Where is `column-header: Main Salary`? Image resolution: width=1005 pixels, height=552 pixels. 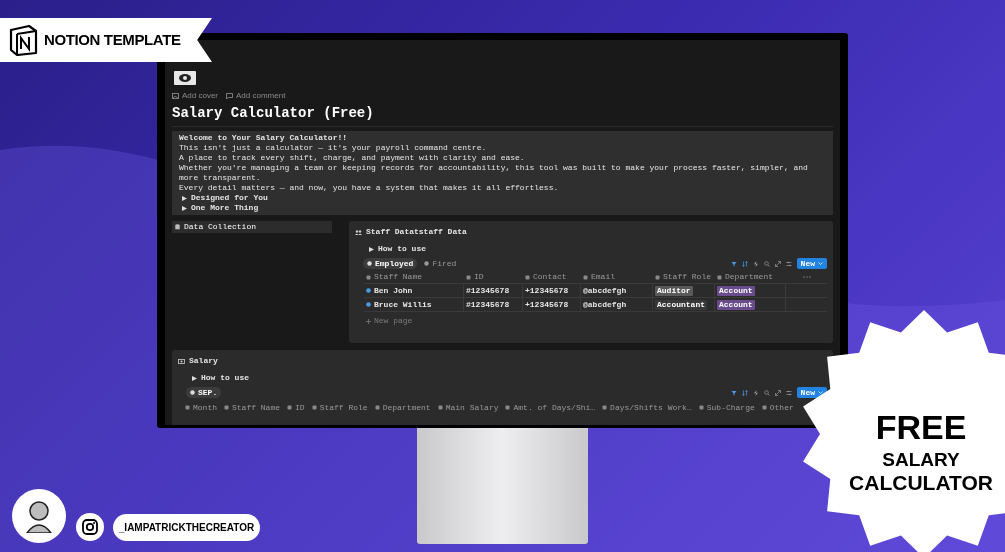 column-header: Main Salary is located at coordinates (468, 407).